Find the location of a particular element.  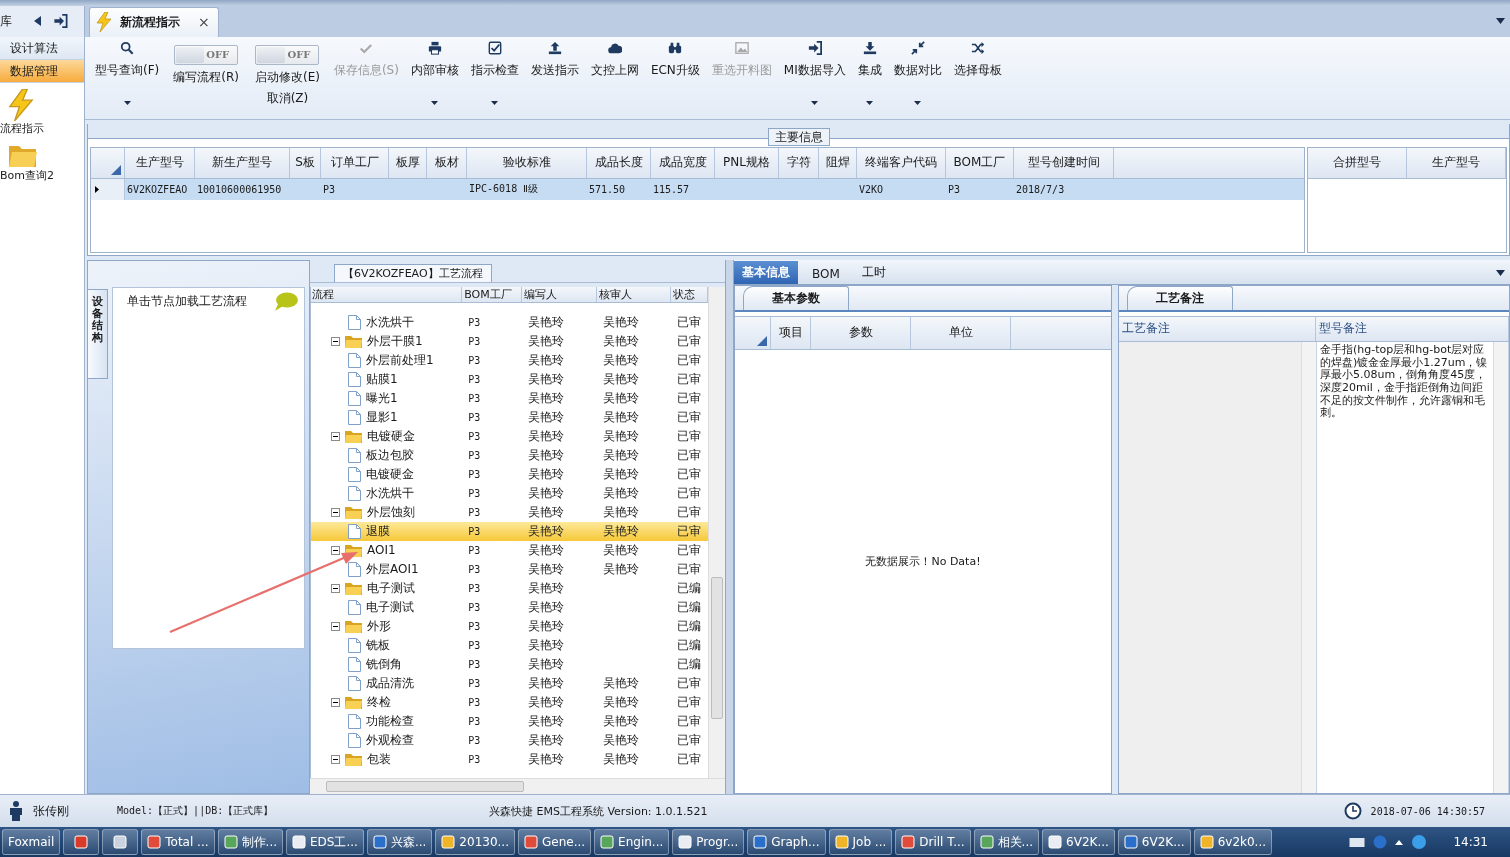

tree-row: 外观检查 P3 吴艳玲 吴艳玲 已审 is located at coordinates (509, 740).